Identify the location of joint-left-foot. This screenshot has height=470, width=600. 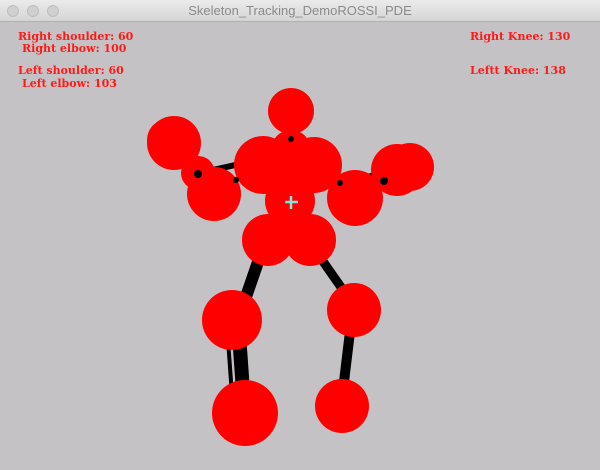
(342, 406).